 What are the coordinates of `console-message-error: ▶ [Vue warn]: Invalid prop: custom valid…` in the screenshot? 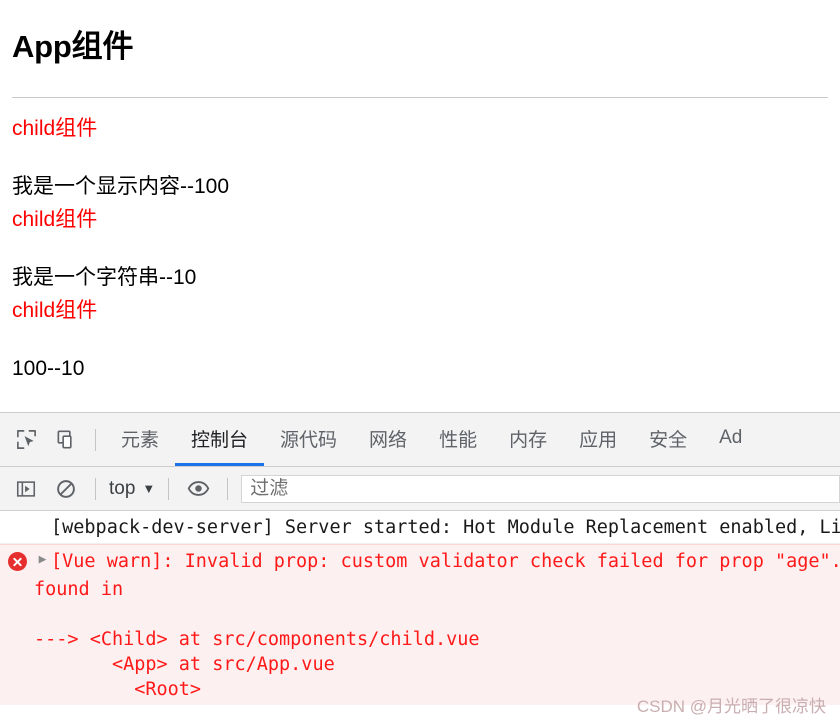 It's located at (420, 560).